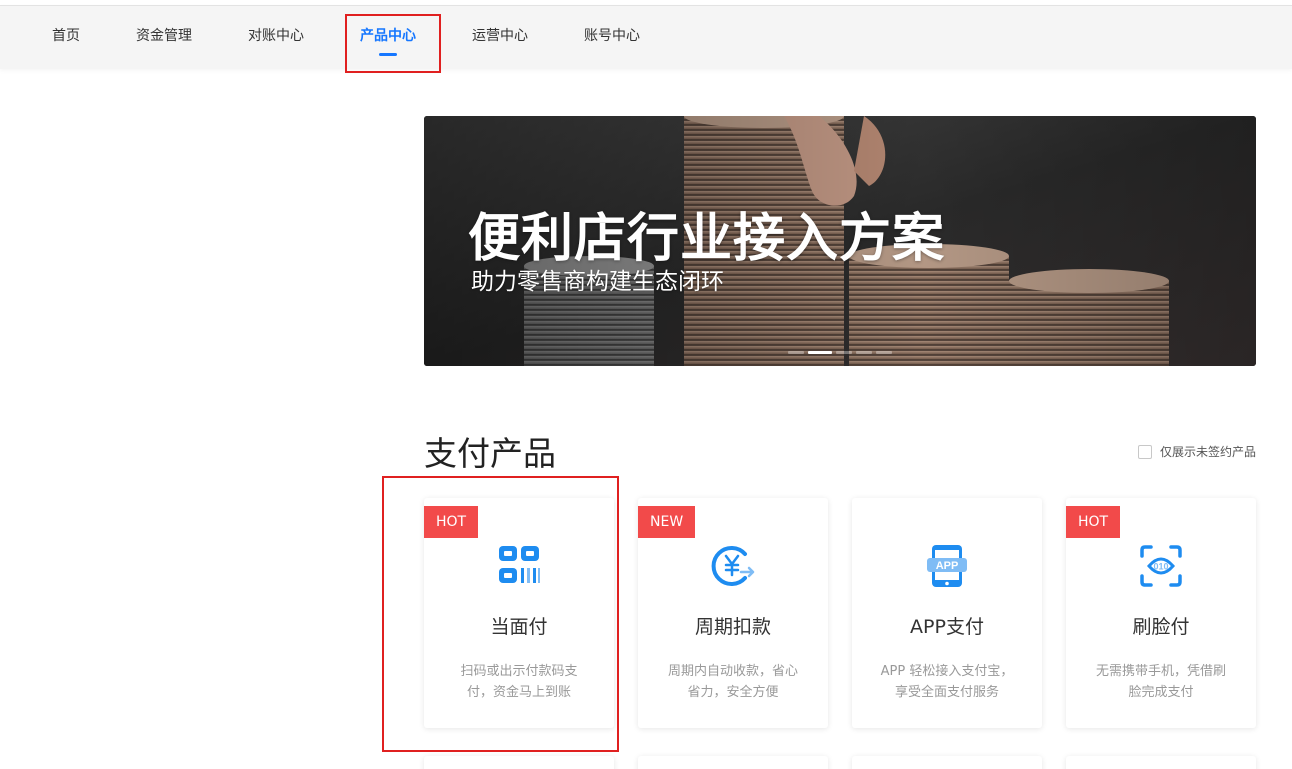 The height and width of the screenshot is (769, 1292). What do you see at coordinates (733, 566) in the screenshot?
I see `yen-cycle-icon` at bounding box center [733, 566].